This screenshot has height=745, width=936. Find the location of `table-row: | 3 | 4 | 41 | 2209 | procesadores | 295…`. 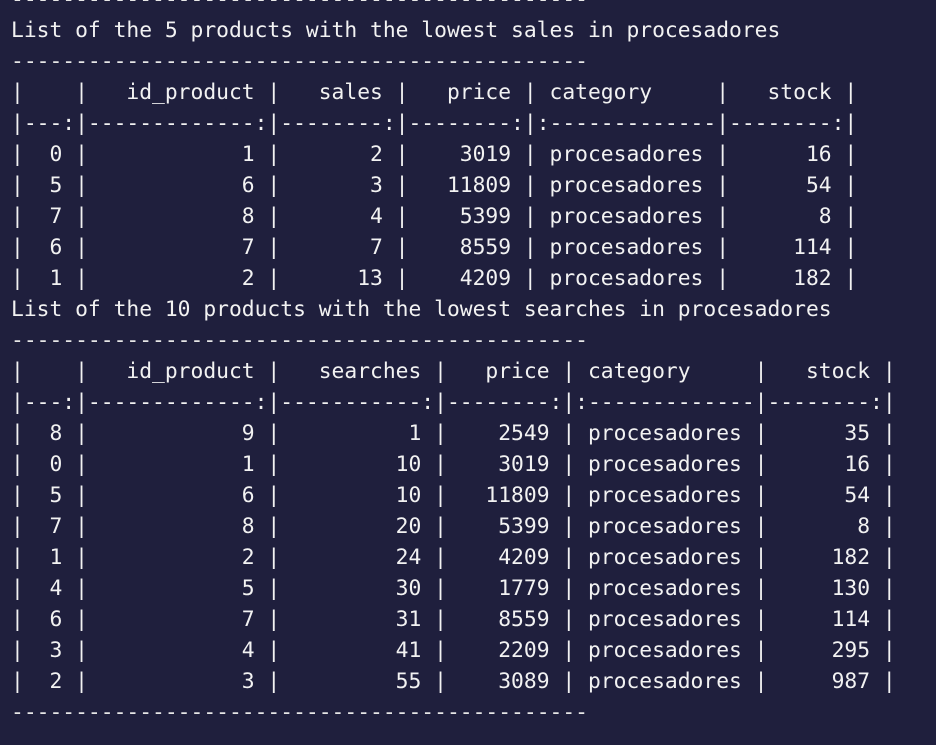

table-row: | 3 | 4 | 41 | 2209 | procesadores | 295… is located at coordinates (453, 650).